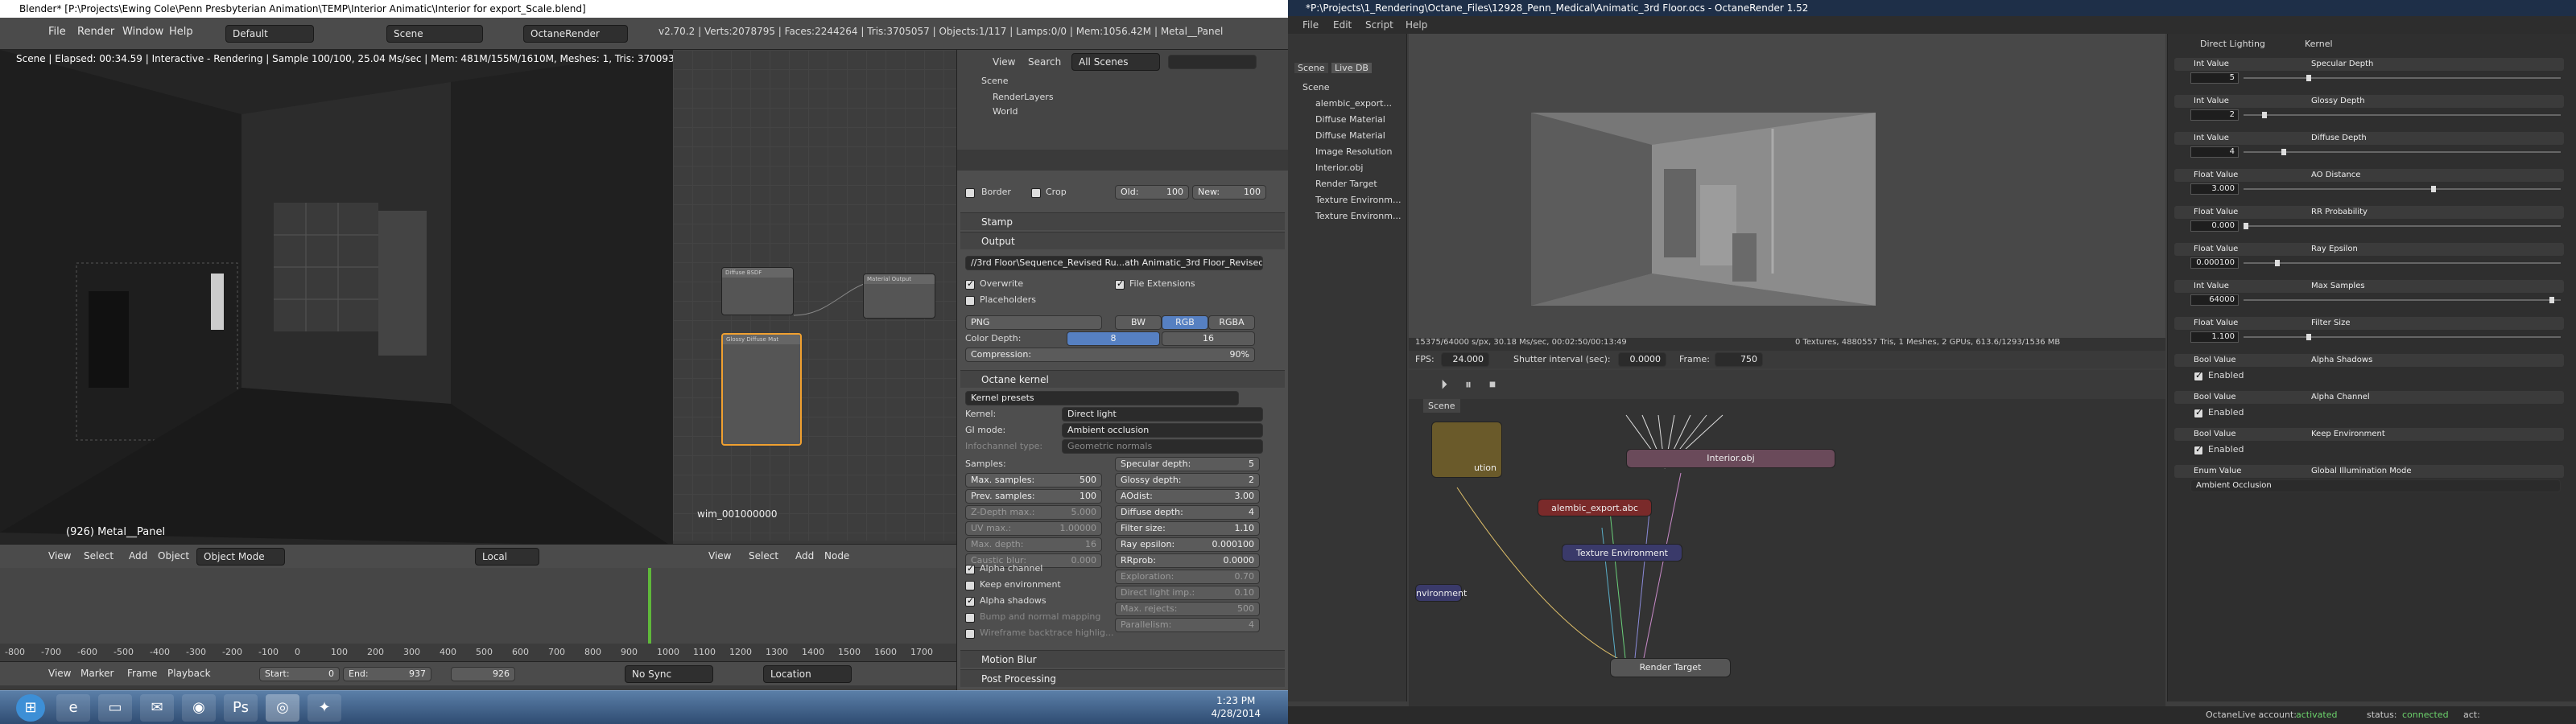 This screenshot has height=724, width=2576. Describe the element at coordinates (115, 708) in the screenshot. I see `folder-icon: ▭` at that location.